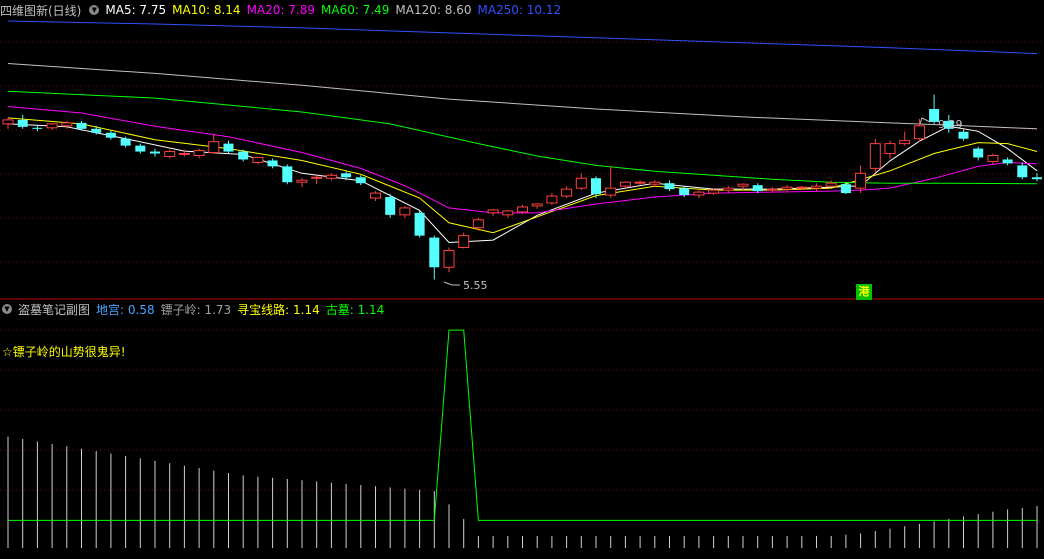 This screenshot has height=559, width=1044. What do you see at coordinates (41, 10) in the screenshot?
I see `main-pane-title: 四维图新(日线)` at bounding box center [41, 10].